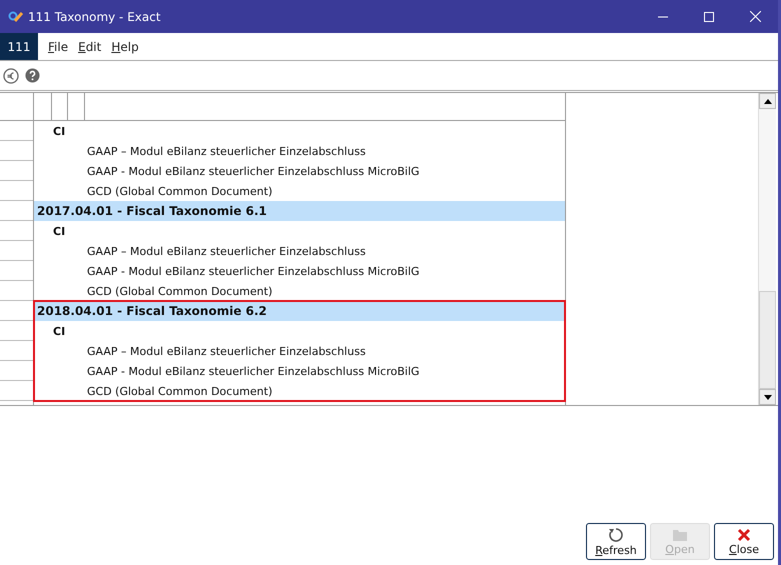 The width and height of the screenshot is (781, 565). I want to click on menu-item: Edit, so click(90, 46).